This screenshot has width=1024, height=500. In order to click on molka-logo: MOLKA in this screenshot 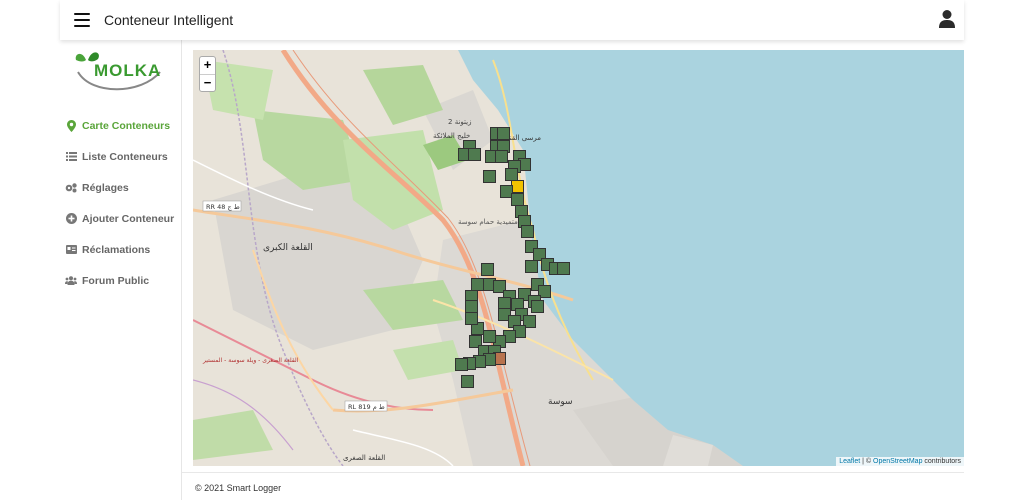, I will do `click(118, 71)`.